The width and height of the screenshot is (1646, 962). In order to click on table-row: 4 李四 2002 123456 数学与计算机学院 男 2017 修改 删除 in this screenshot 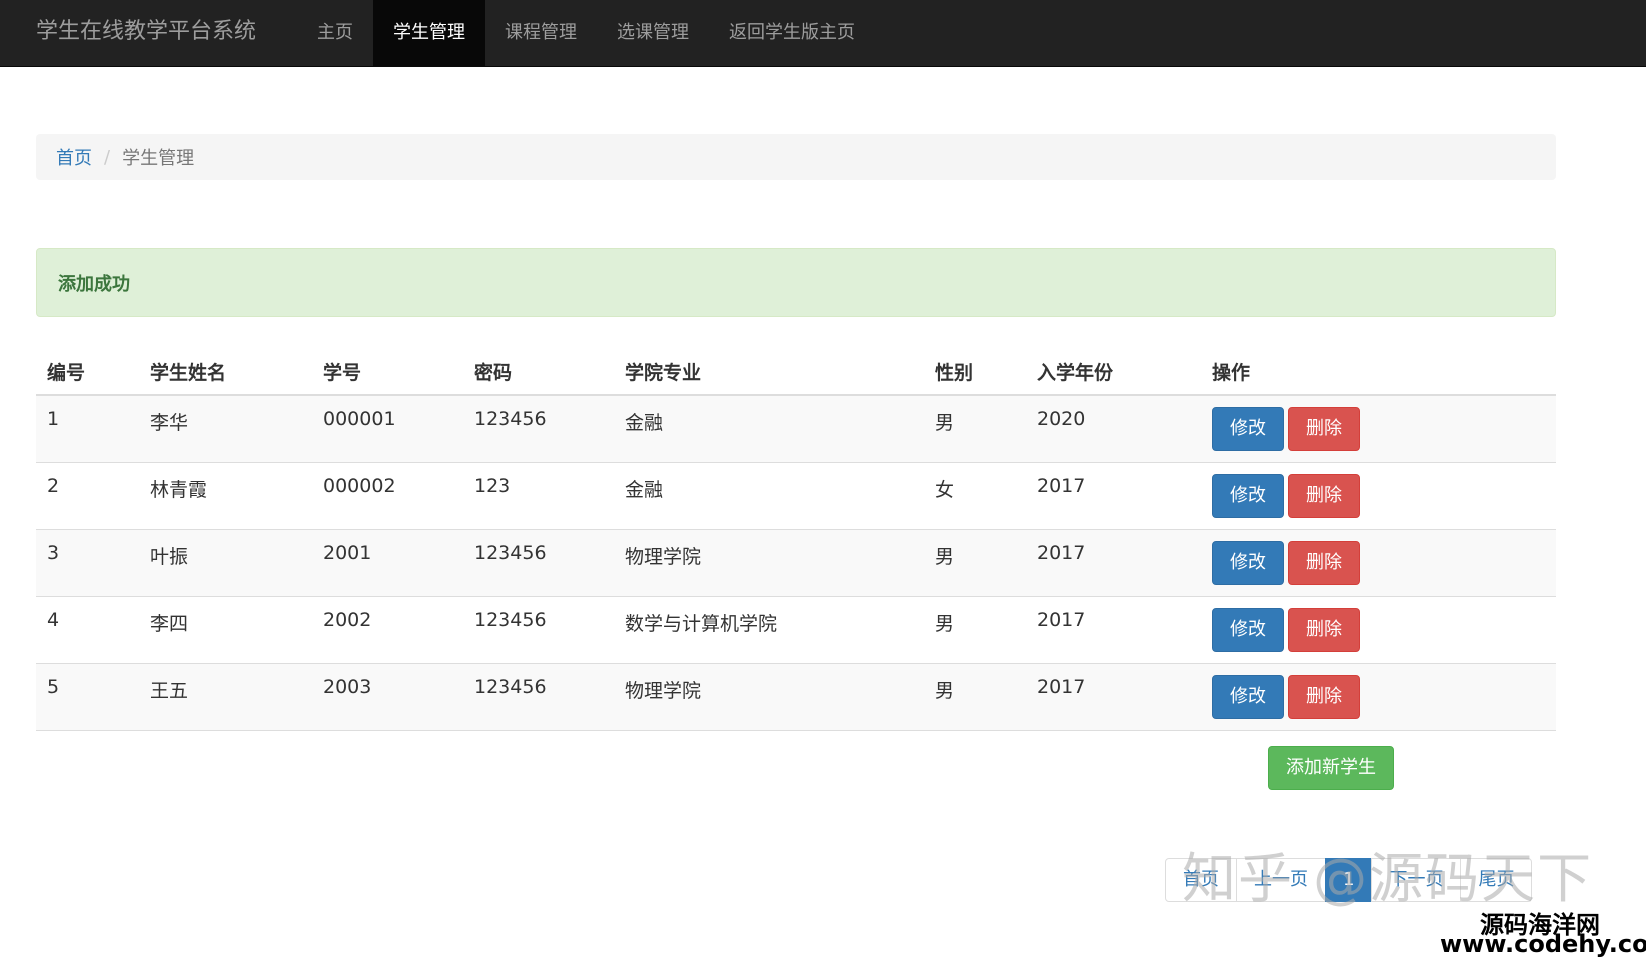, I will do `click(796, 629)`.